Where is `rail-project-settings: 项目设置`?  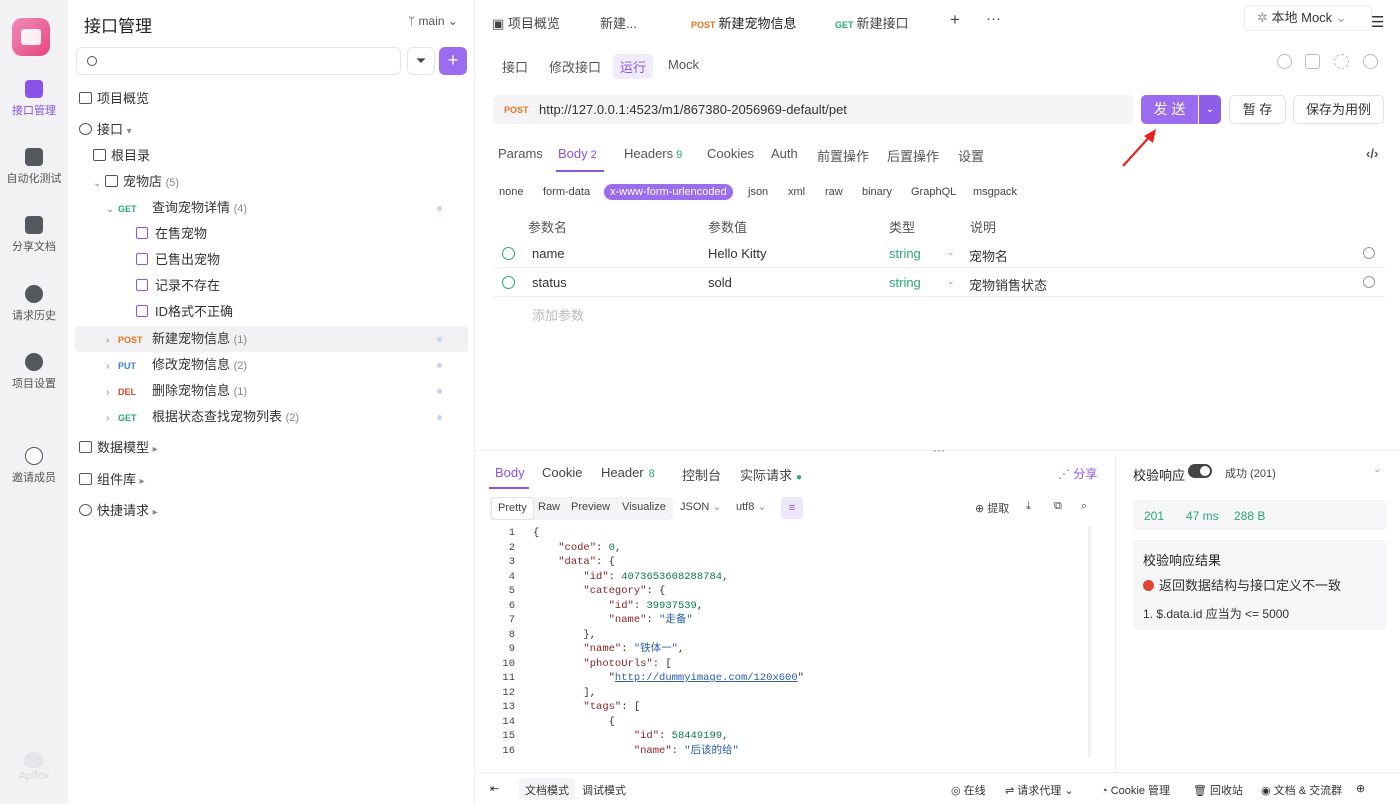
rail-project-settings: 项目设置 is located at coordinates (34, 372).